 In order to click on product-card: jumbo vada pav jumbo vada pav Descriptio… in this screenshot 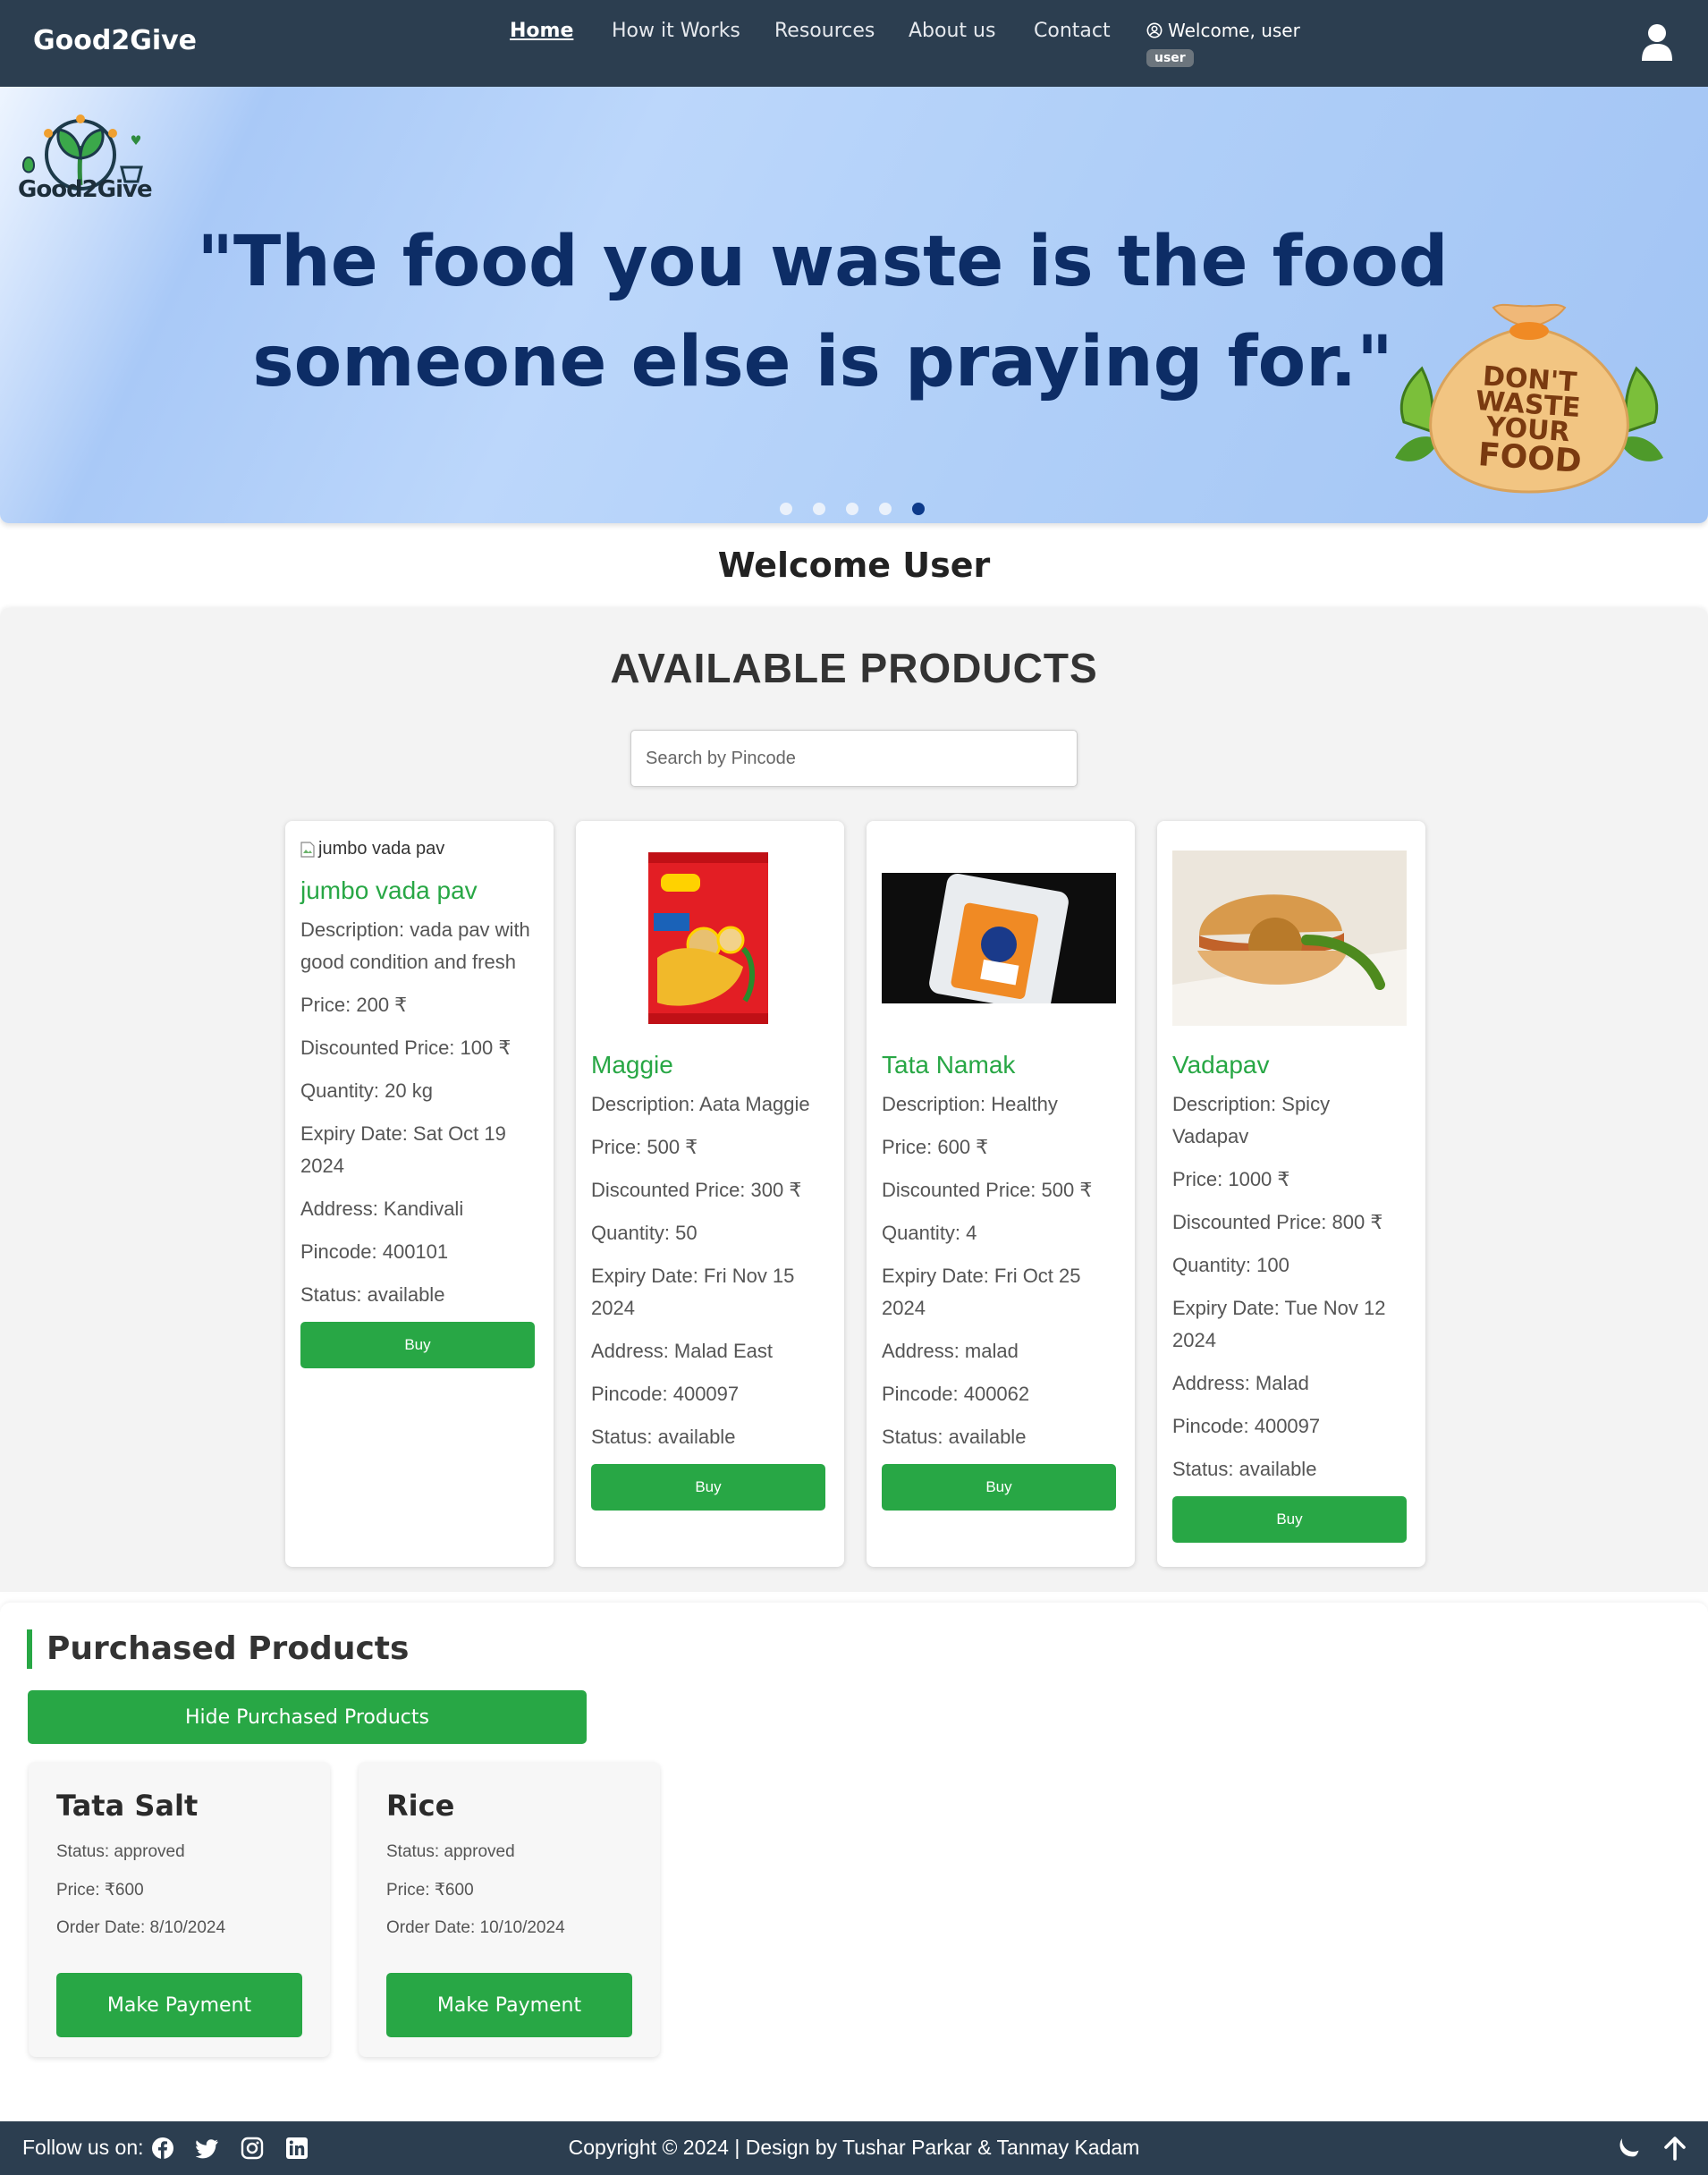, I will do `click(419, 1194)`.